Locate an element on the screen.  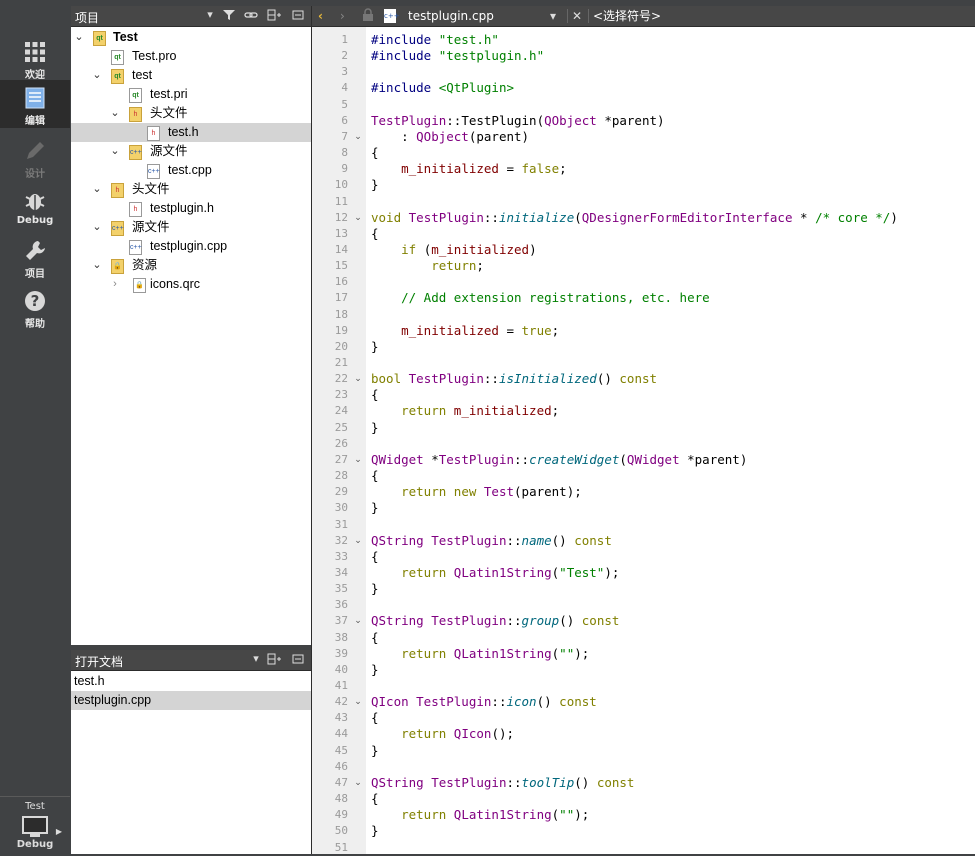
line-number: 2 is located at coordinates (344, 56).